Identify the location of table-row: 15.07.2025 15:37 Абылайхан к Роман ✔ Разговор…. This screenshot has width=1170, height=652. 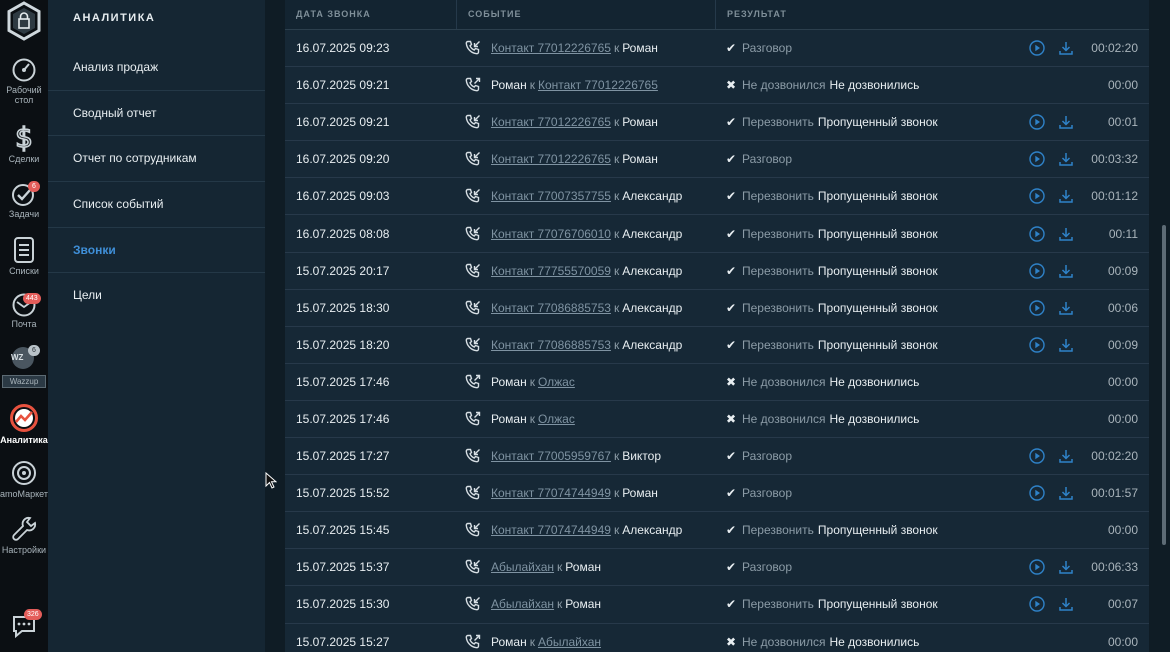
(717, 568).